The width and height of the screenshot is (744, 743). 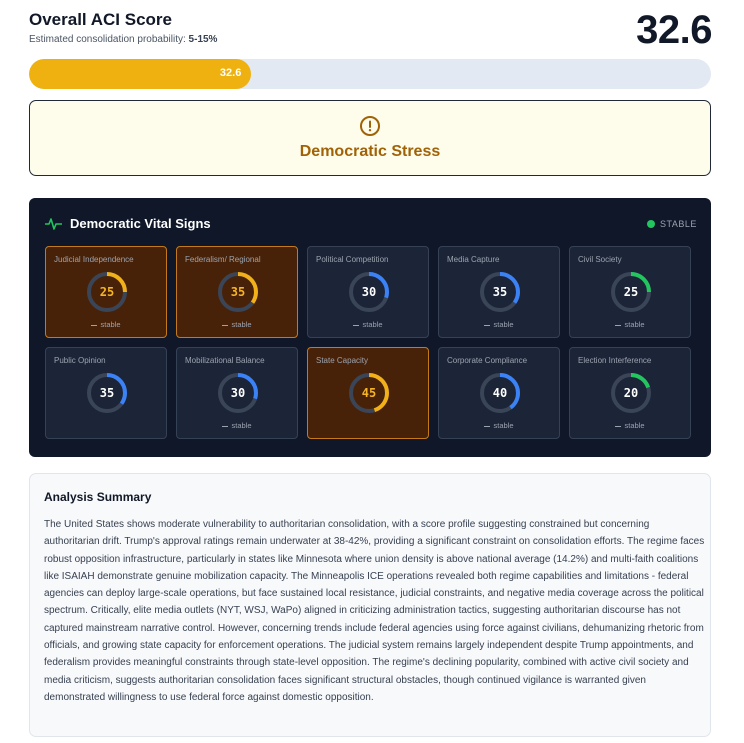 I want to click on vital-card: Mobilizational Balance 30 stable, so click(x=237, y=393).